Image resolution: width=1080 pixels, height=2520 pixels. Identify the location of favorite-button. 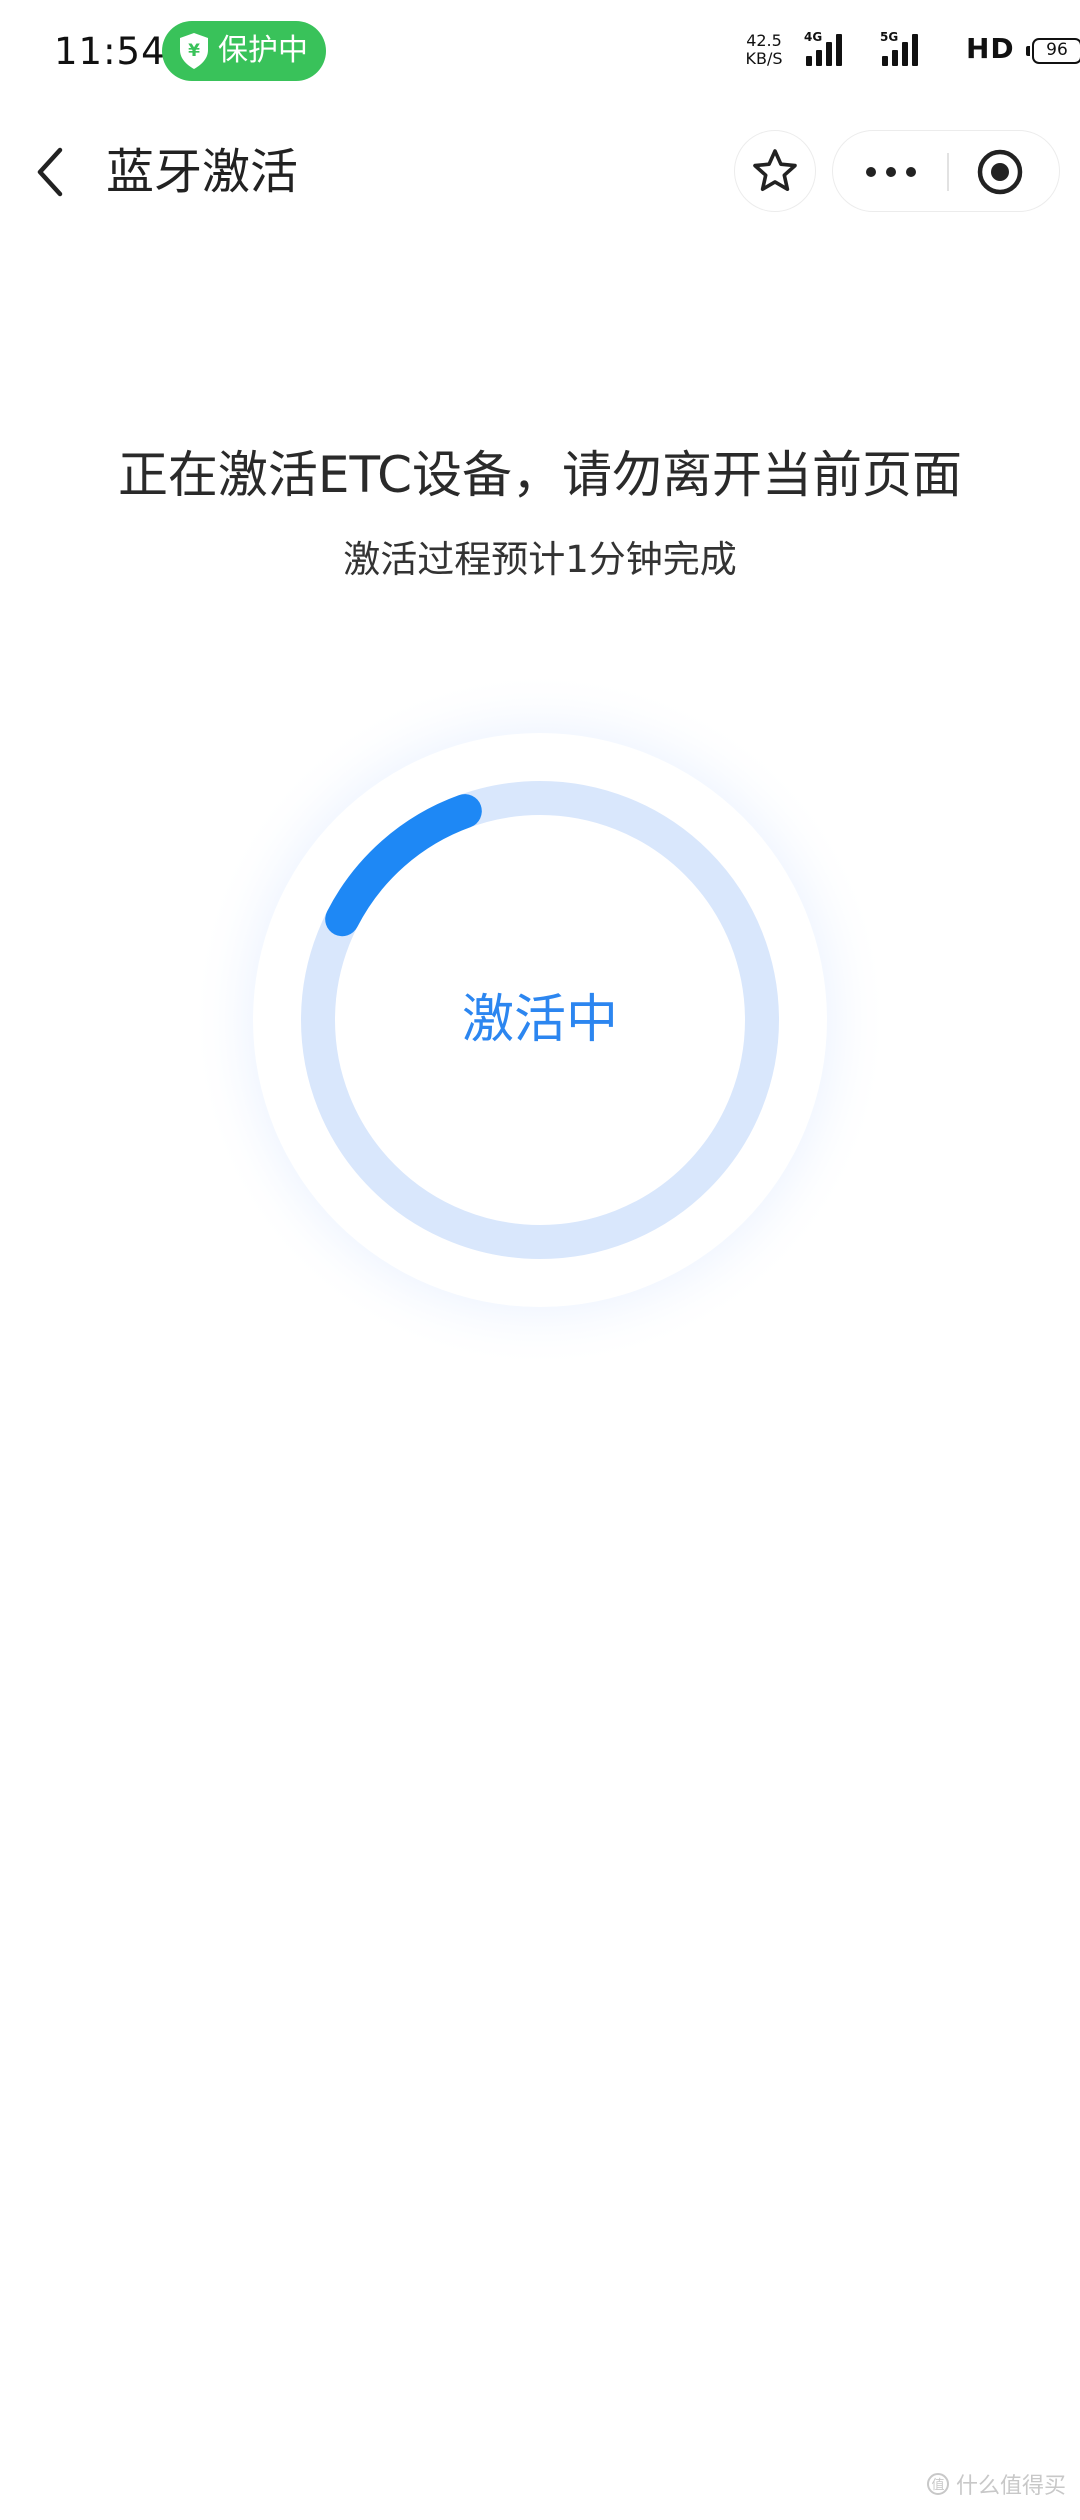
(775, 171).